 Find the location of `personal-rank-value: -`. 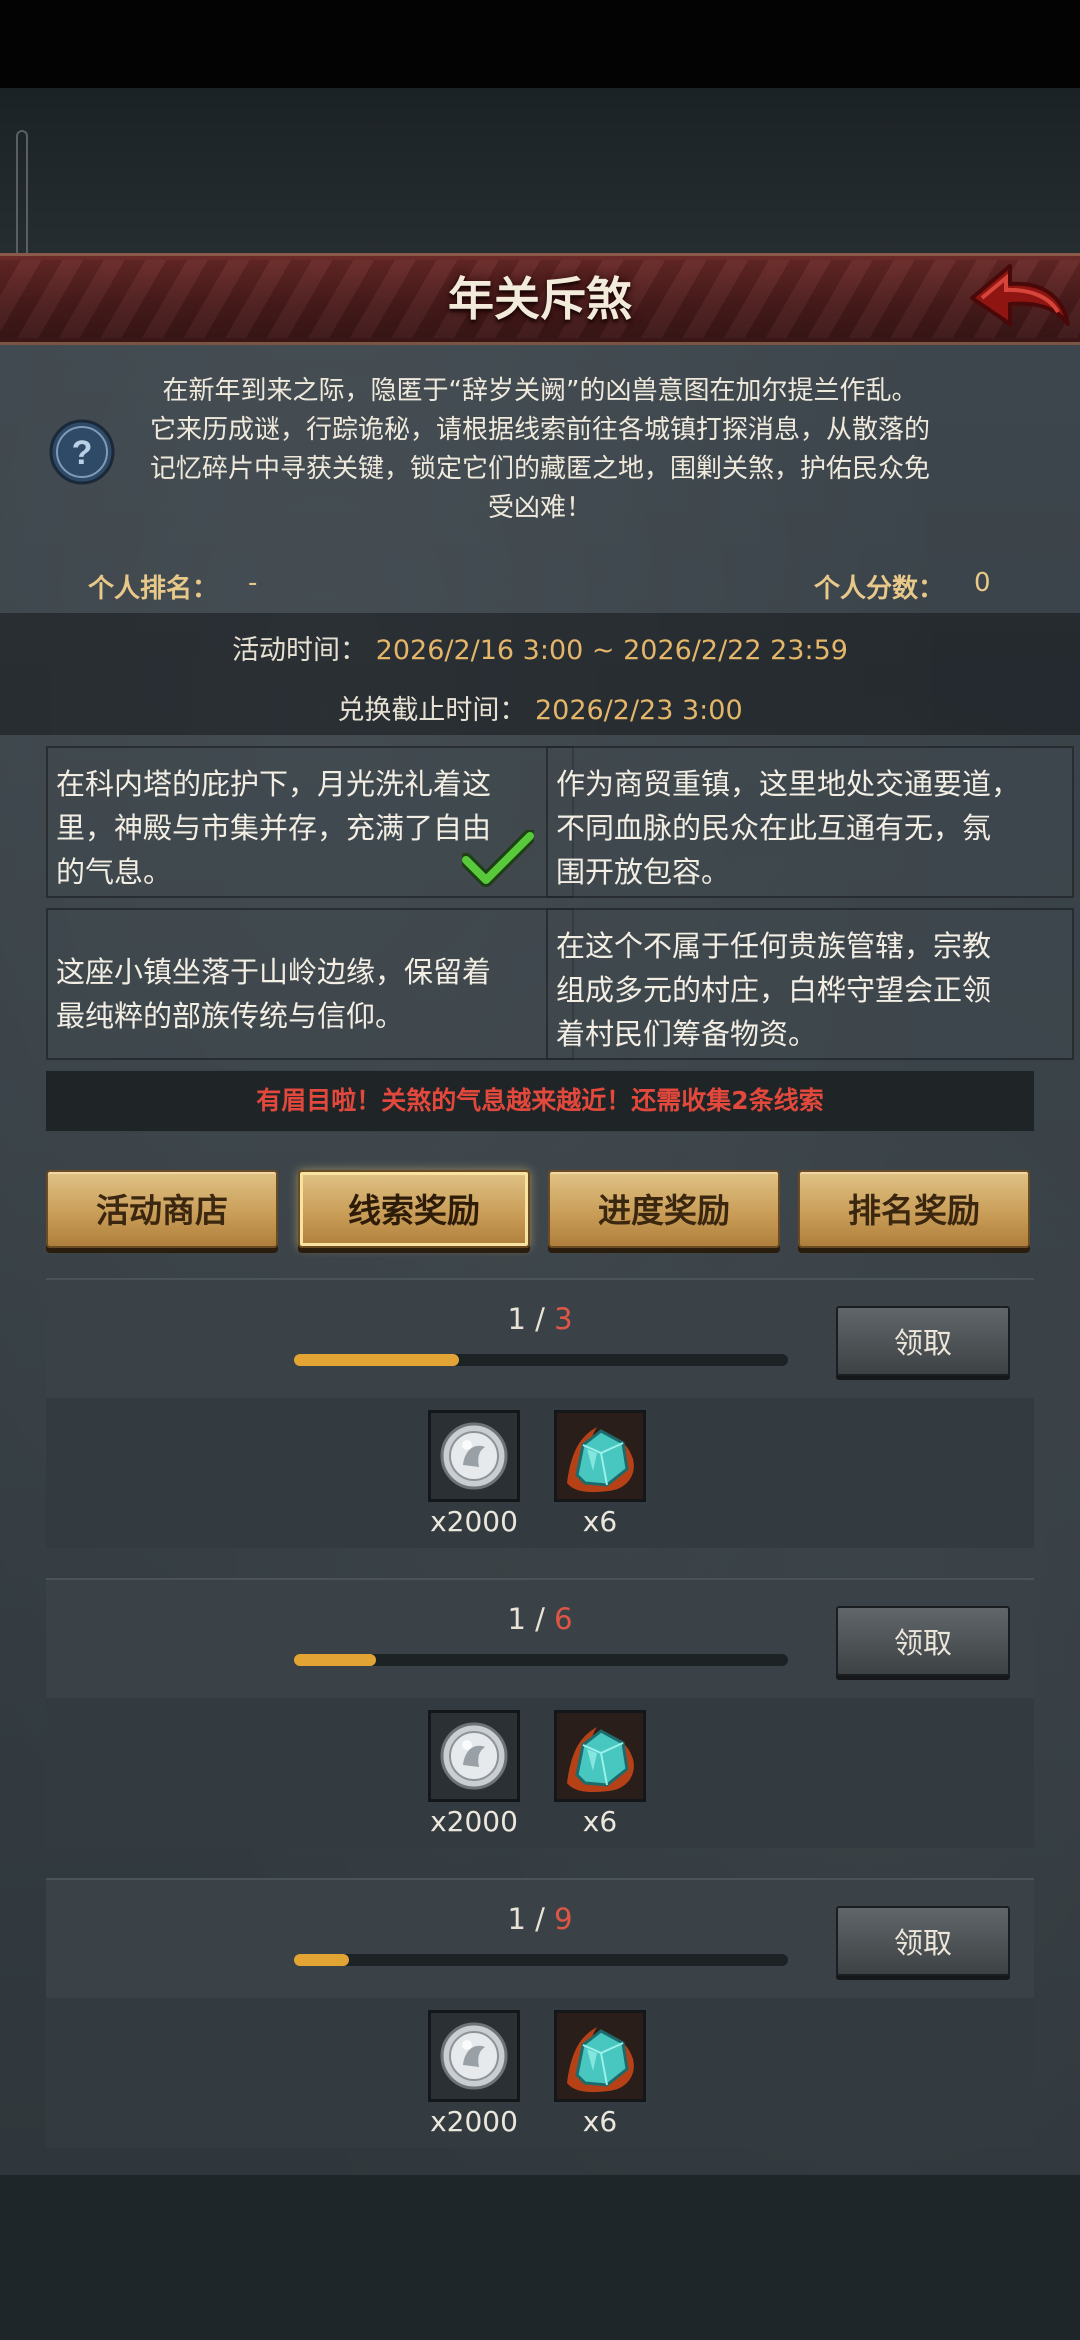

personal-rank-value: - is located at coordinates (253, 583).